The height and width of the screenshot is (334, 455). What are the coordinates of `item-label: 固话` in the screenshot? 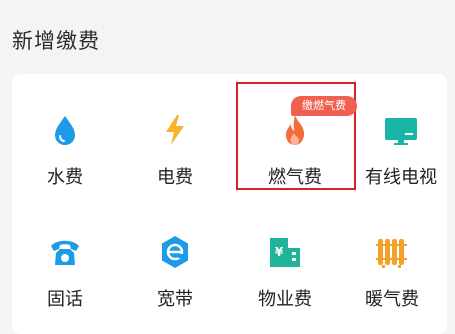 It's located at (65, 299).